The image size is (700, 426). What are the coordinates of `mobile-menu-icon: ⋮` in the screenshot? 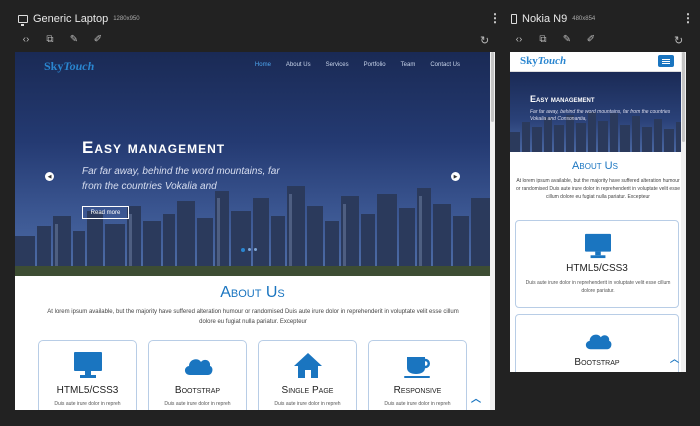 It's located at (688, 18).